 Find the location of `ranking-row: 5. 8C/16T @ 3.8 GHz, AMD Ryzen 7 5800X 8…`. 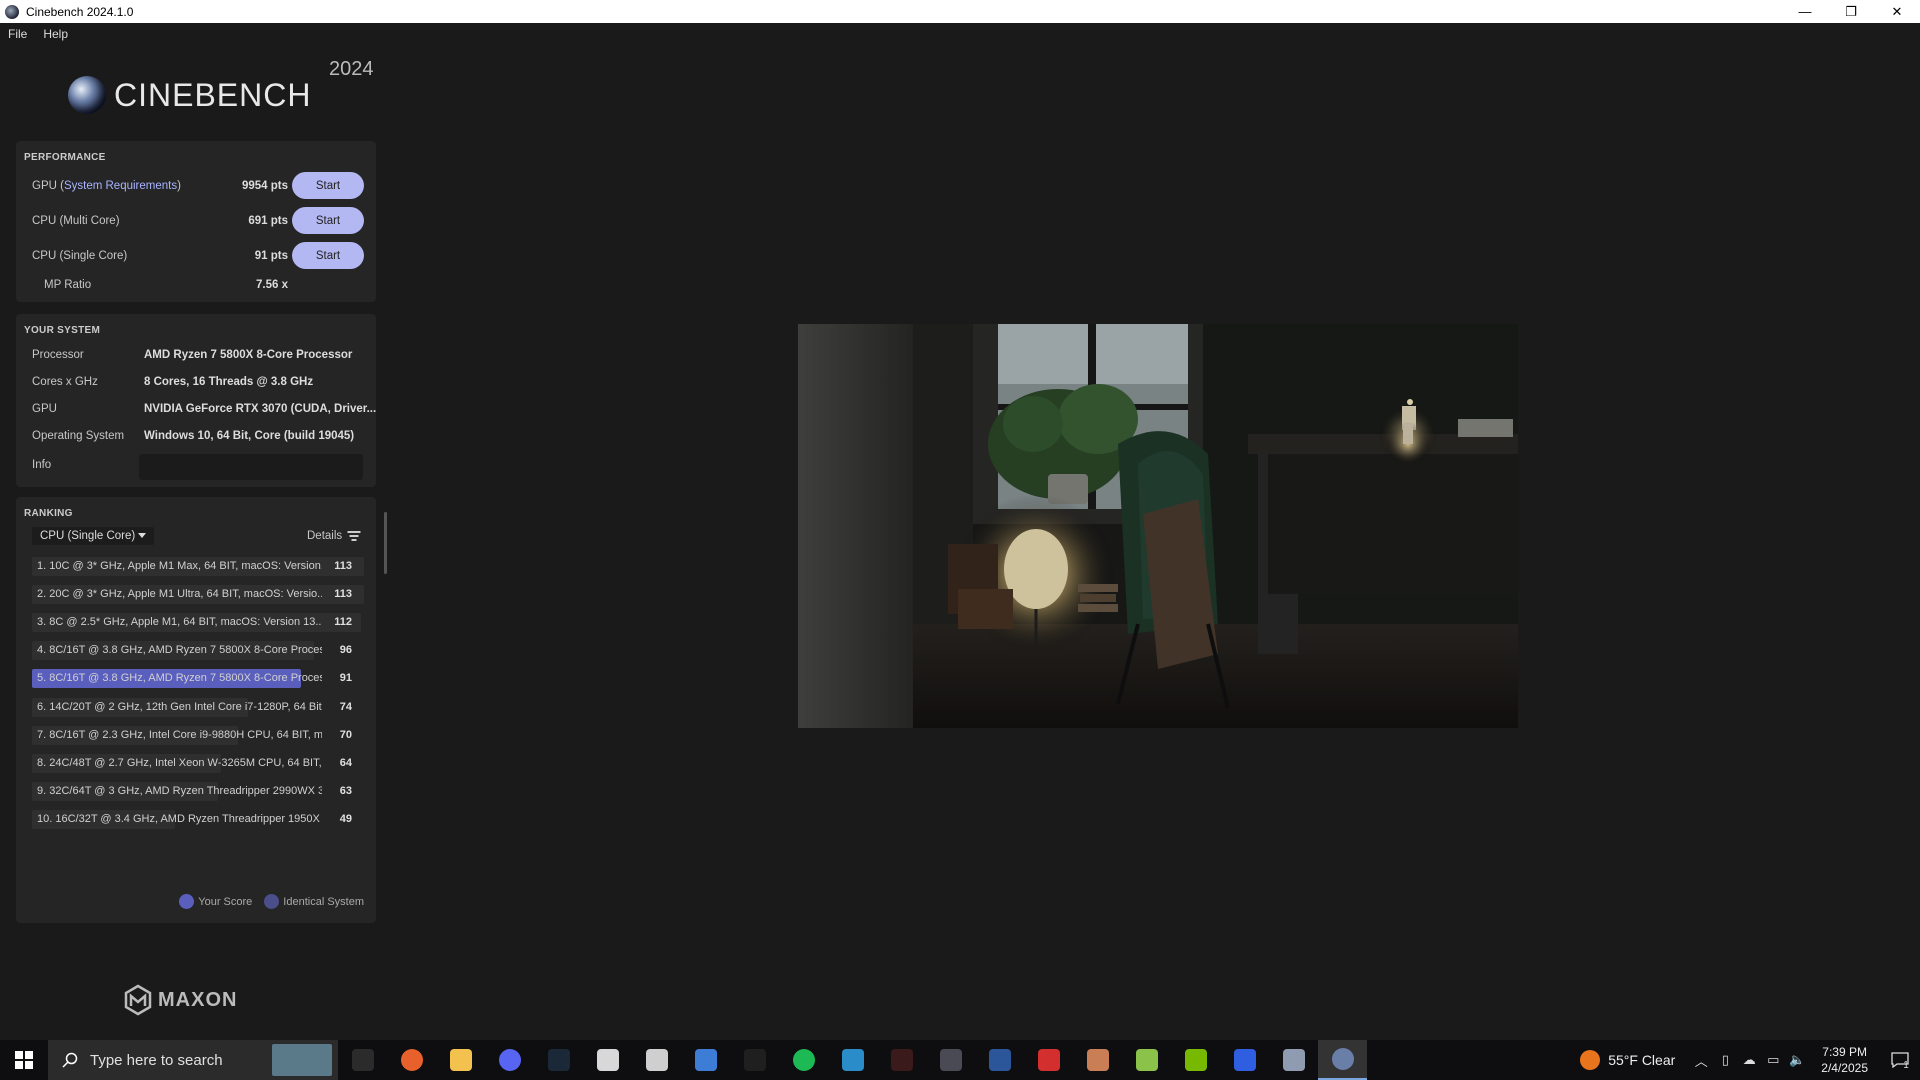

ranking-row: 5. 8C/16T @ 3.8 GHz, AMD Ryzen 7 5800X 8… is located at coordinates (198, 679).